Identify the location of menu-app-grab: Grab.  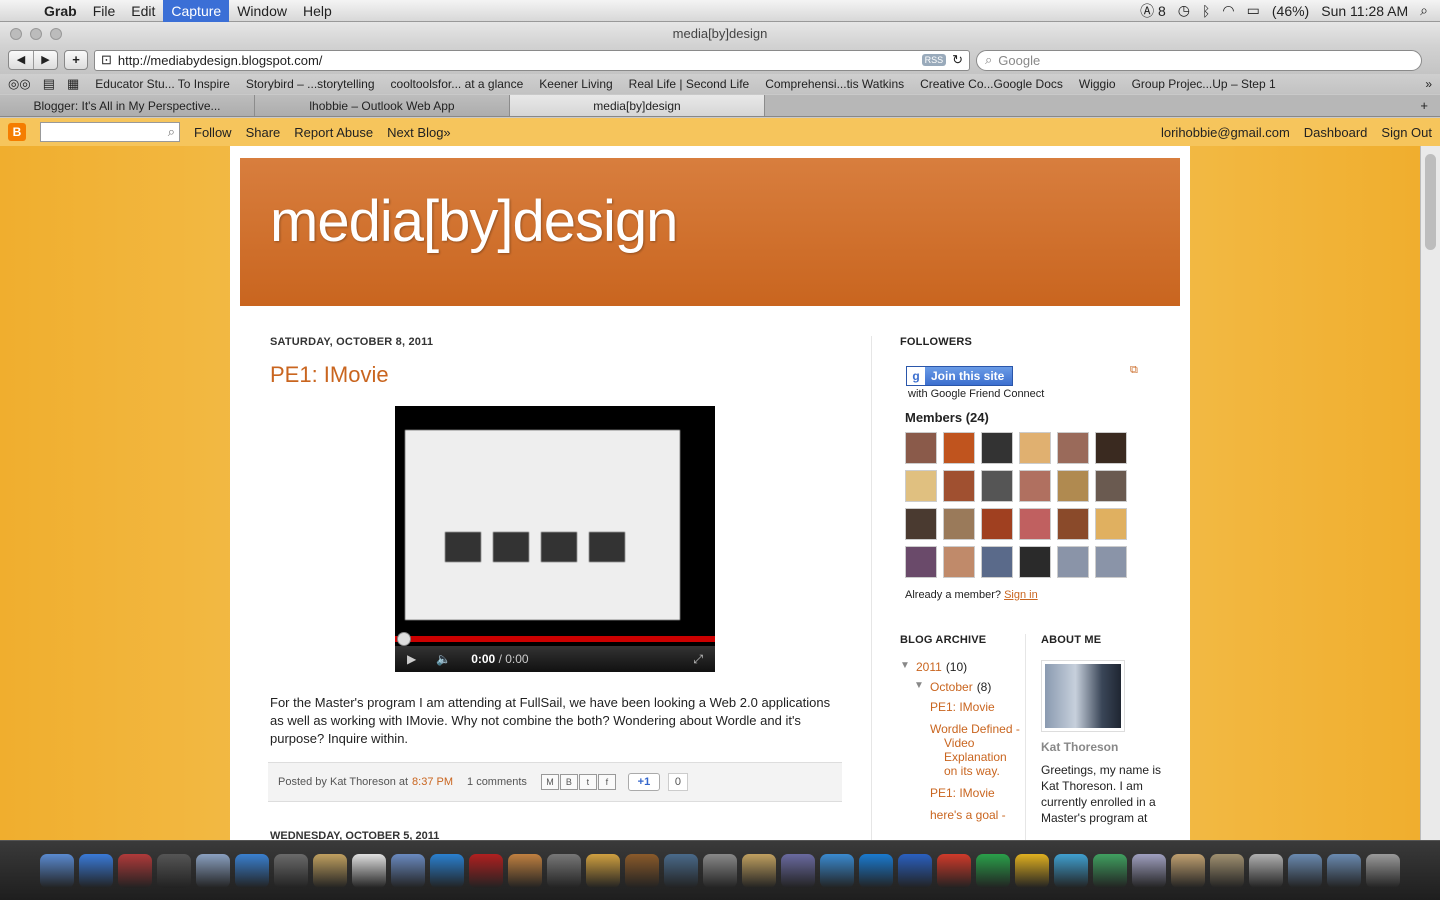
(60, 11).